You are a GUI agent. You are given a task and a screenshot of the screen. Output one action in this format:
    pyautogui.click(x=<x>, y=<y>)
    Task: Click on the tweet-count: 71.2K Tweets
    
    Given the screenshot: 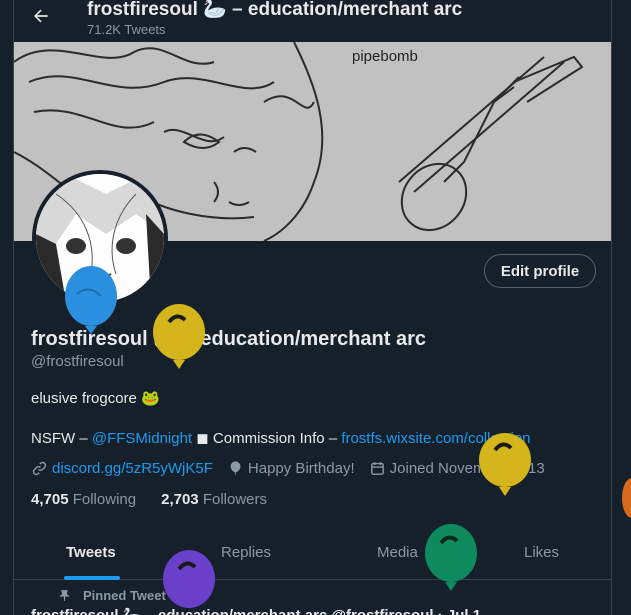 What is the action you would take?
    pyautogui.click(x=126, y=29)
    